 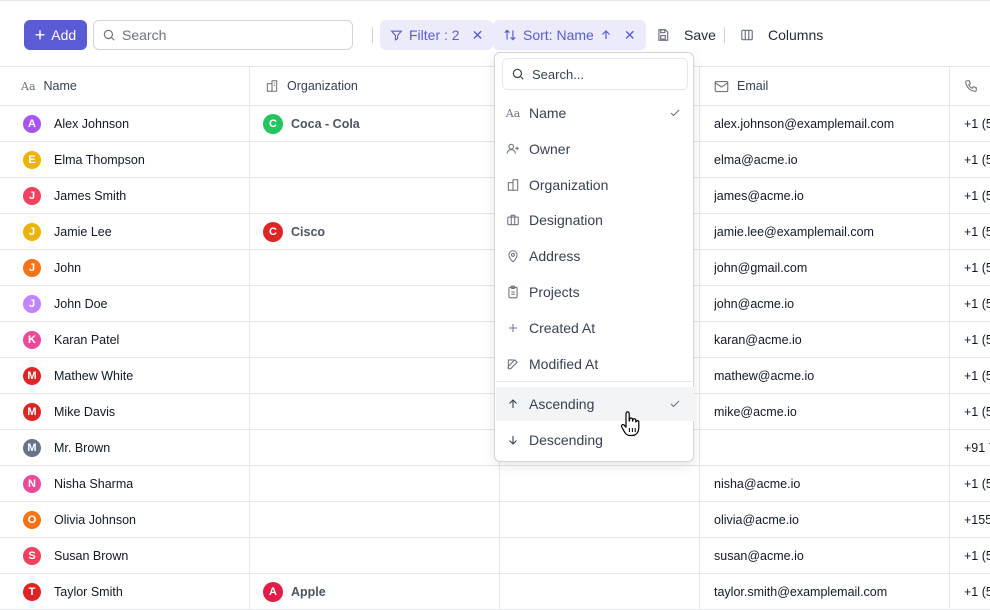 I want to click on table-row: N Nisha Sharma nisha@acme.io +1 (5, so click(x=495, y=484).